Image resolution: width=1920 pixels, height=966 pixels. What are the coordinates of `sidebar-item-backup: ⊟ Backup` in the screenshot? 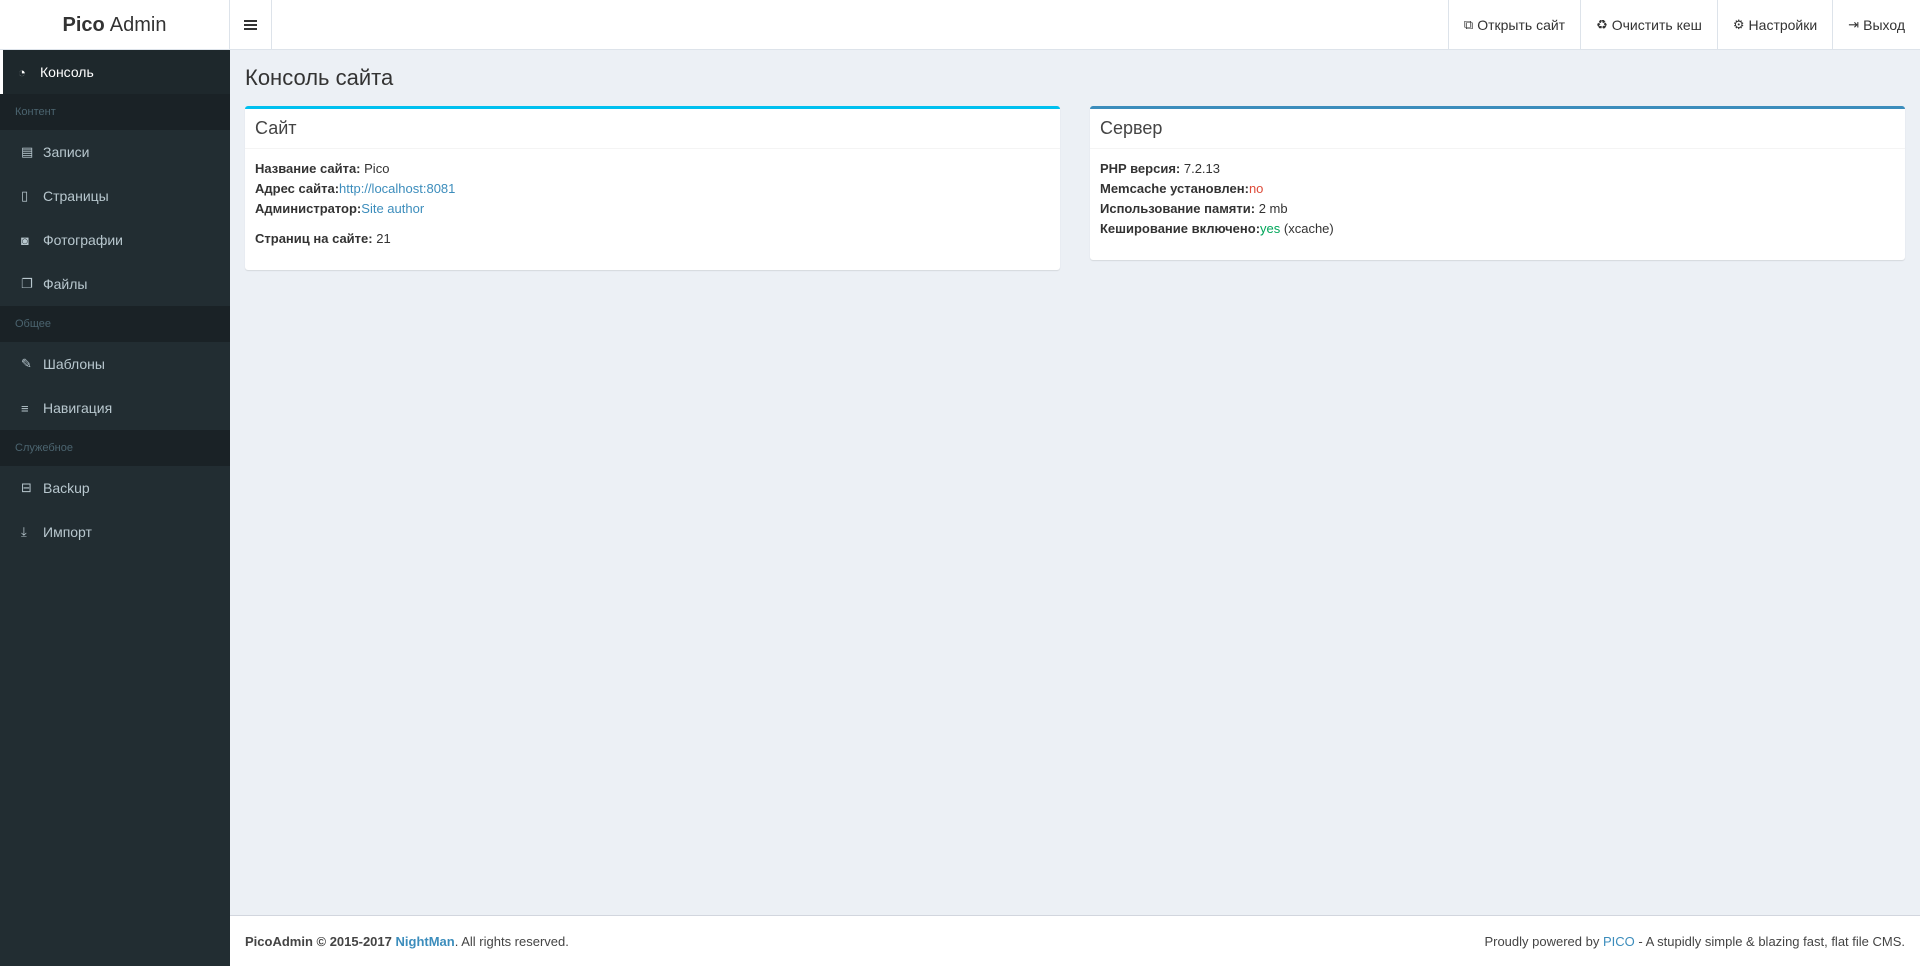 It's located at (115, 488).